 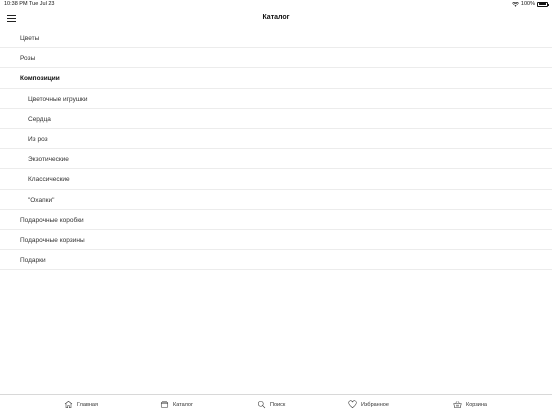 I want to click on heart-icon, so click(x=352, y=404).